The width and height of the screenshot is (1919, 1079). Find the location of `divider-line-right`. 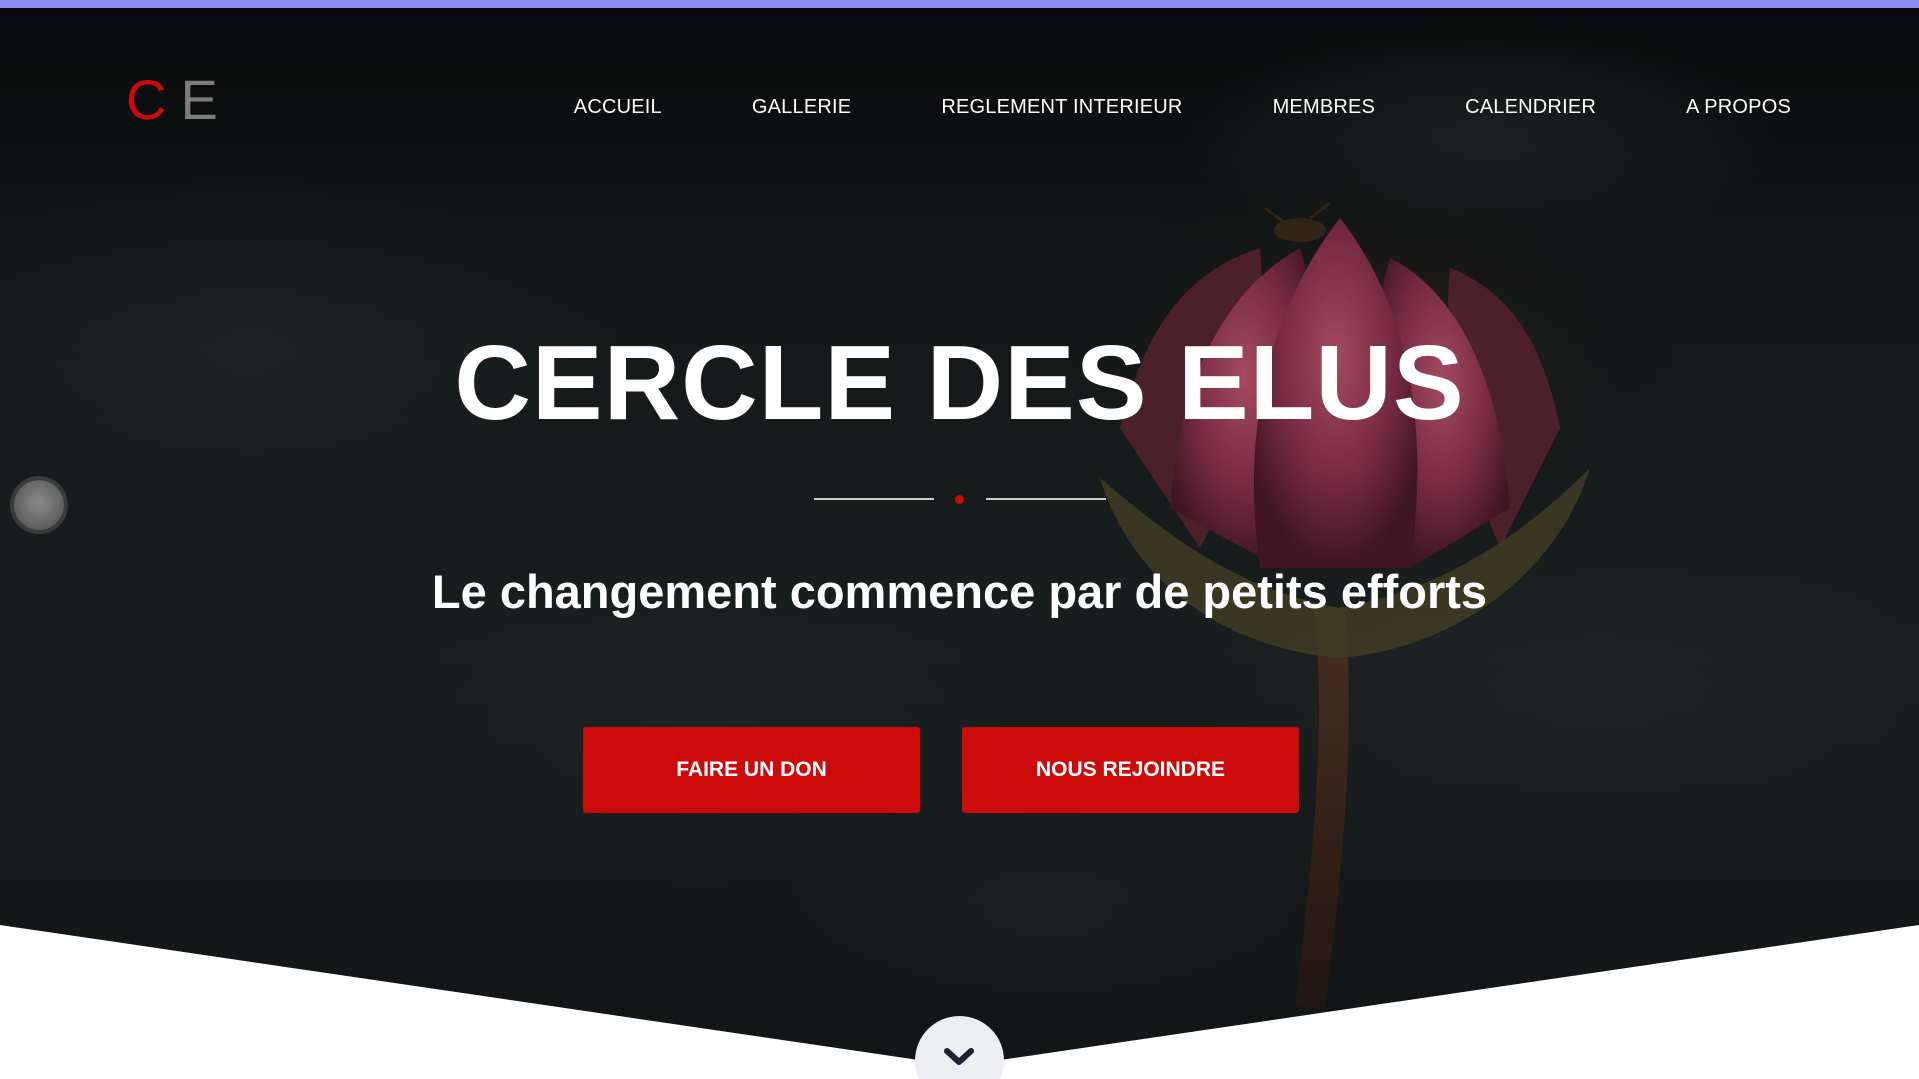

divider-line-right is located at coordinates (1046, 499).